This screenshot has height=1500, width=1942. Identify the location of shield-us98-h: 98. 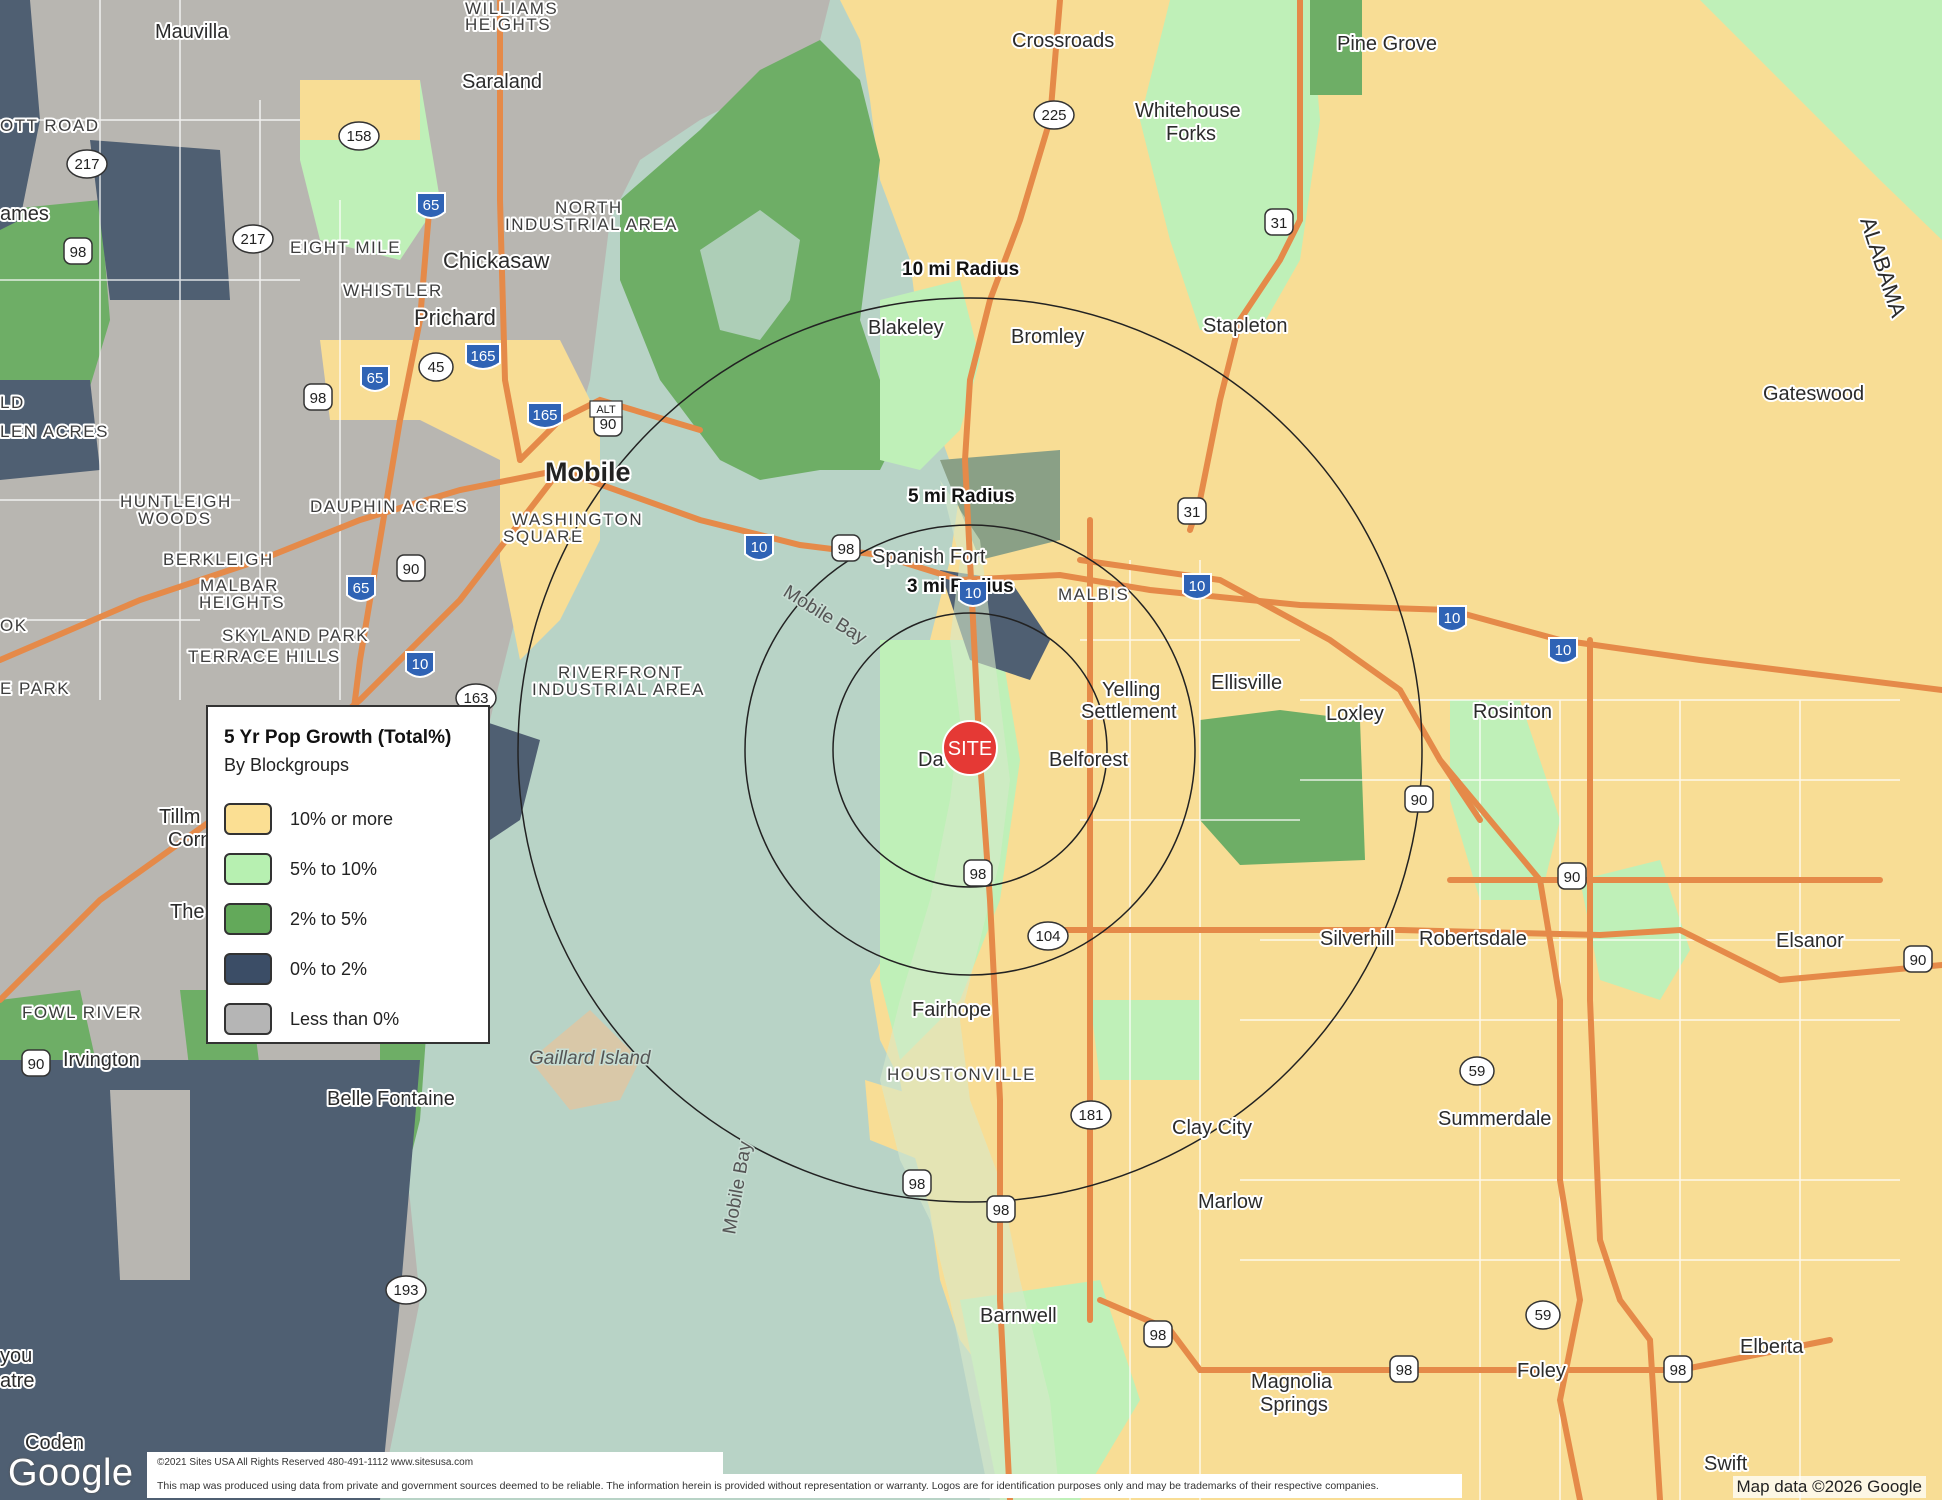
(1404, 1369).